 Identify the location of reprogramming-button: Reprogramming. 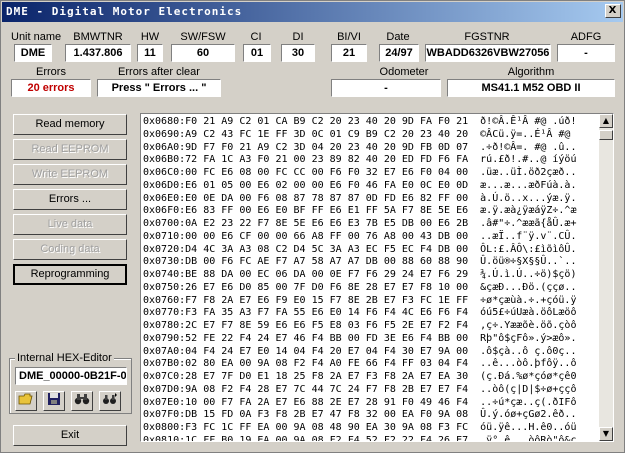
(70, 274).